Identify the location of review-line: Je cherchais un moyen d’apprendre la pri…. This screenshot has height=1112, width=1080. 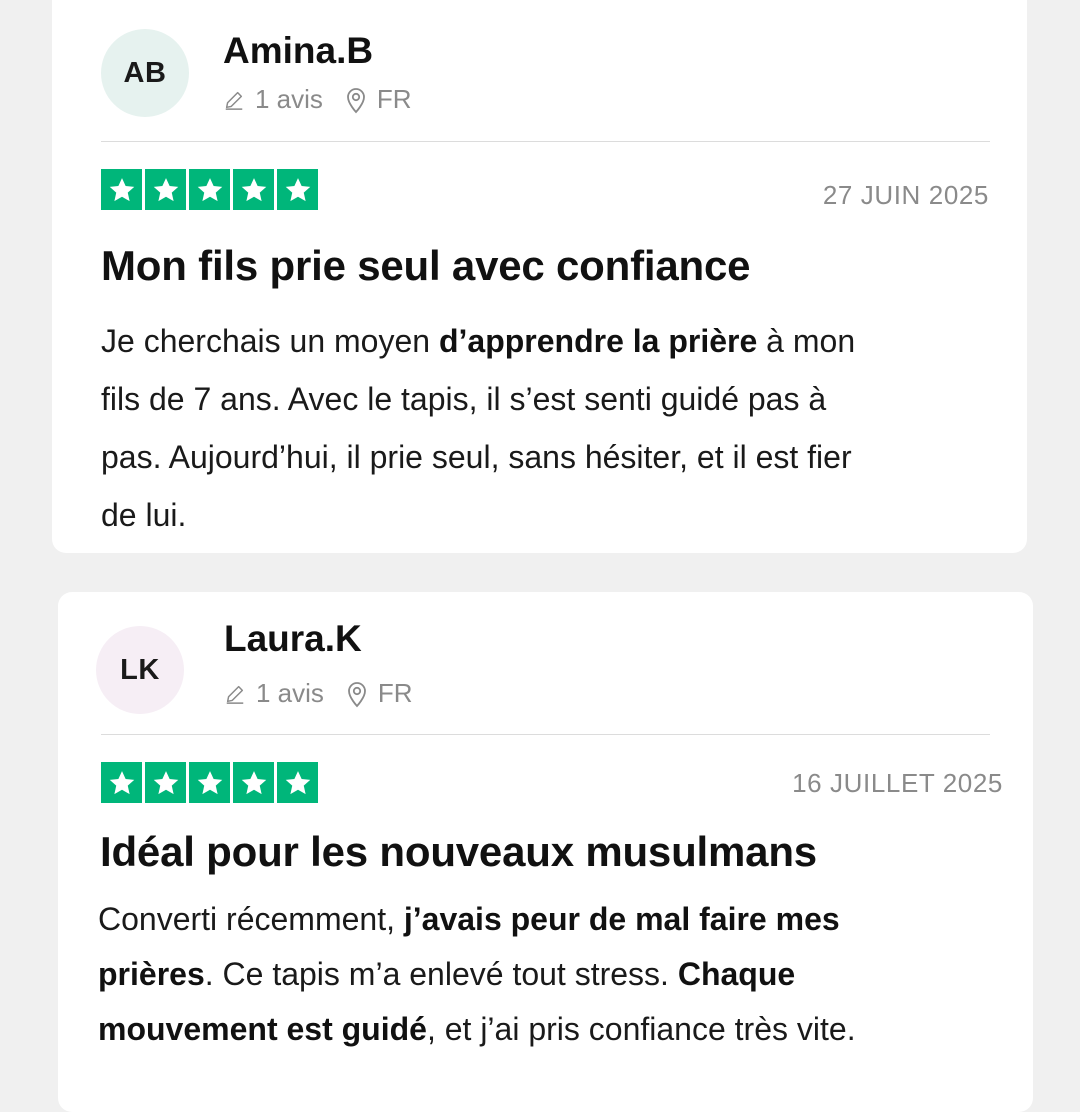
(556, 341).